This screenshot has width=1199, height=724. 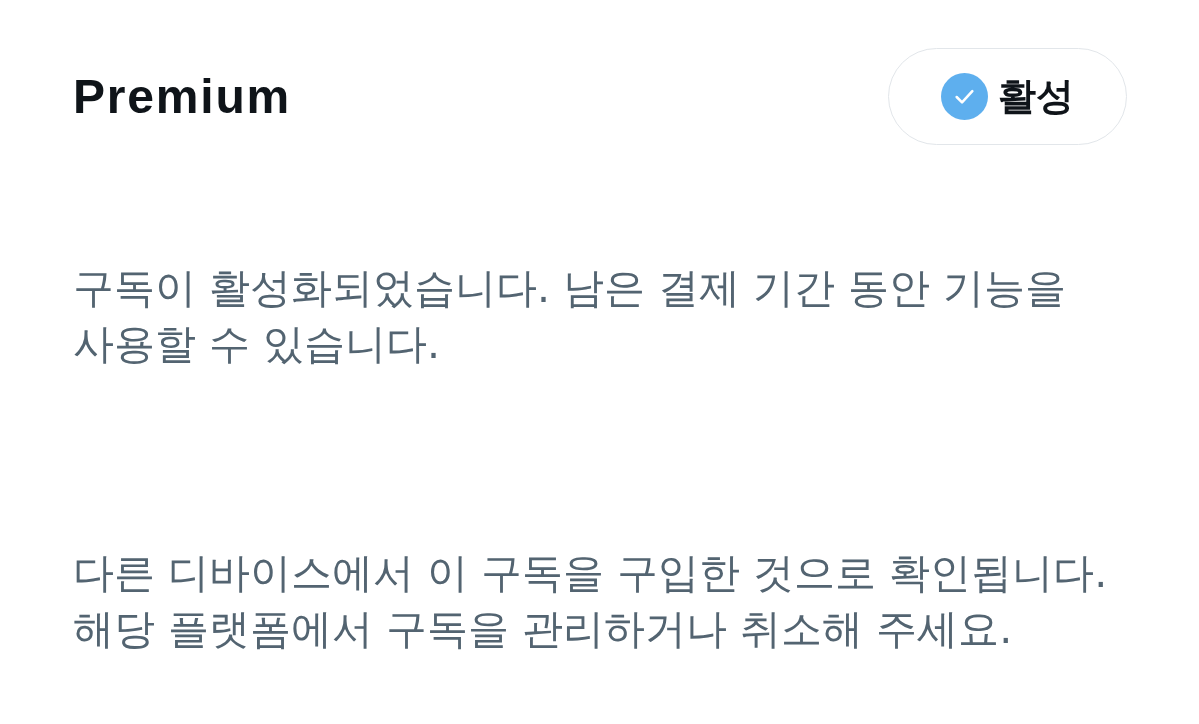 I want to click on message-text: 구독이 활성화되었습니다. 남은 결제 기간 동안 기능을 사용할 수 있습니다., so click(x=570, y=316).